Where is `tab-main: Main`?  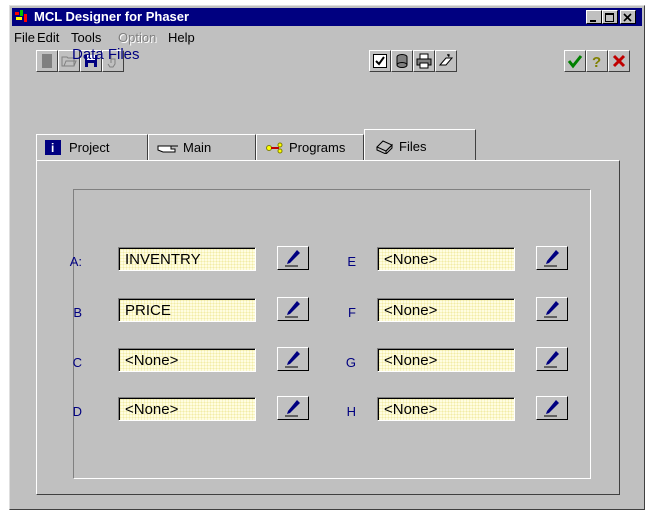 tab-main: Main is located at coordinates (202, 147).